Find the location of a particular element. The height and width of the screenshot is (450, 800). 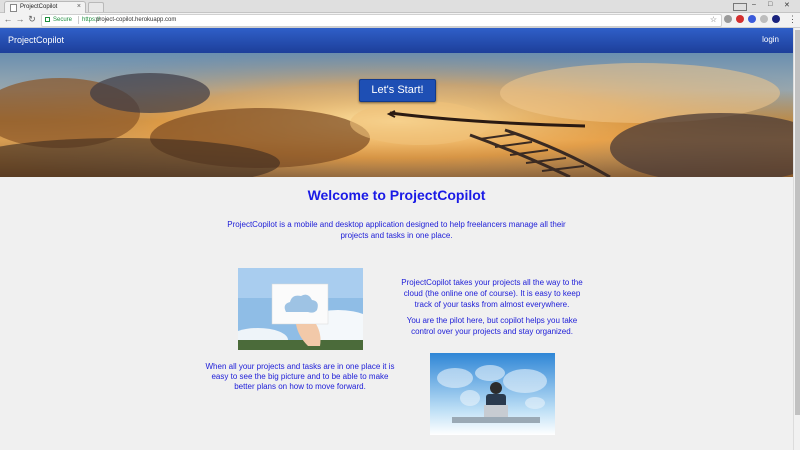

lock-icon is located at coordinates (47, 19).